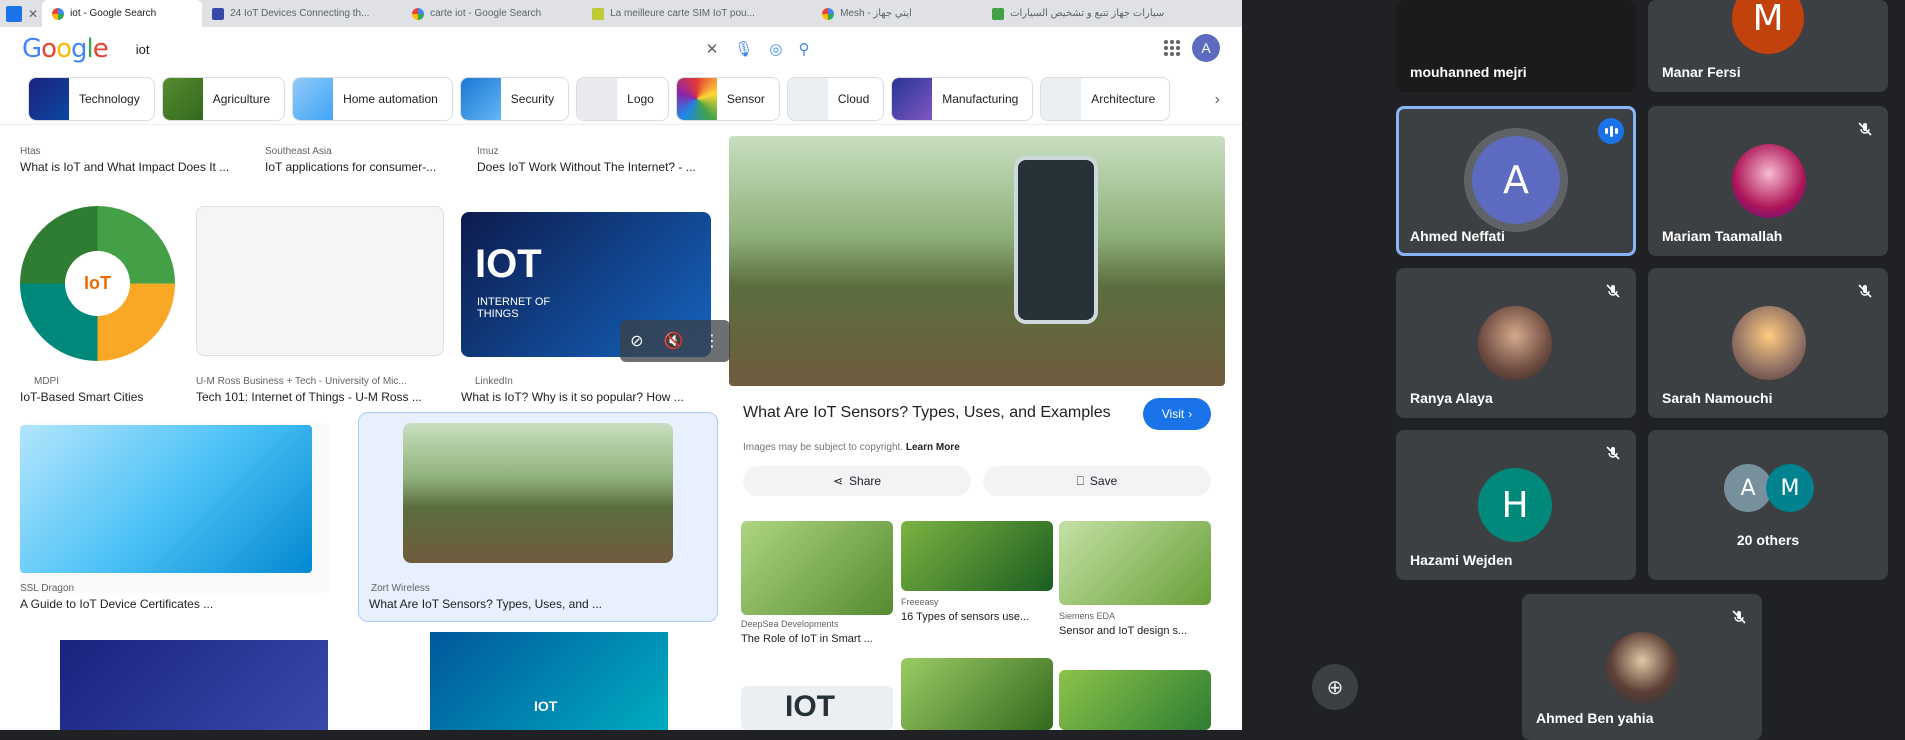 The image size is (1905, 740). Describe the element at coordinates (857, 481) in the screenshot. I see `share-button: ⋖ Share` at that location.